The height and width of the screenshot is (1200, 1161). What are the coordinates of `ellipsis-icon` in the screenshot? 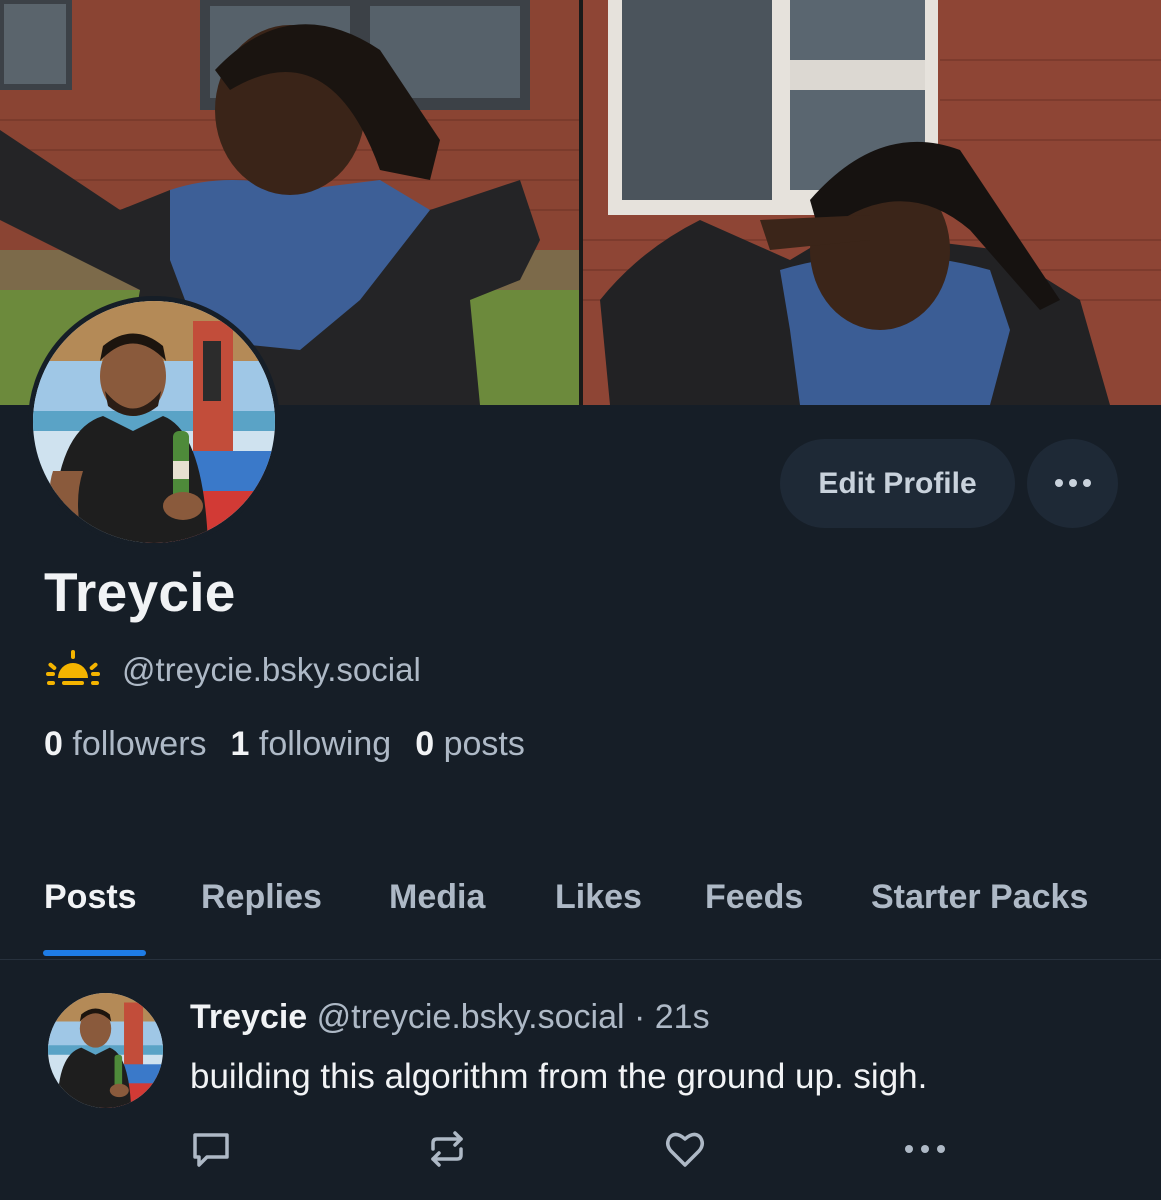 It's located at (1073, 483).